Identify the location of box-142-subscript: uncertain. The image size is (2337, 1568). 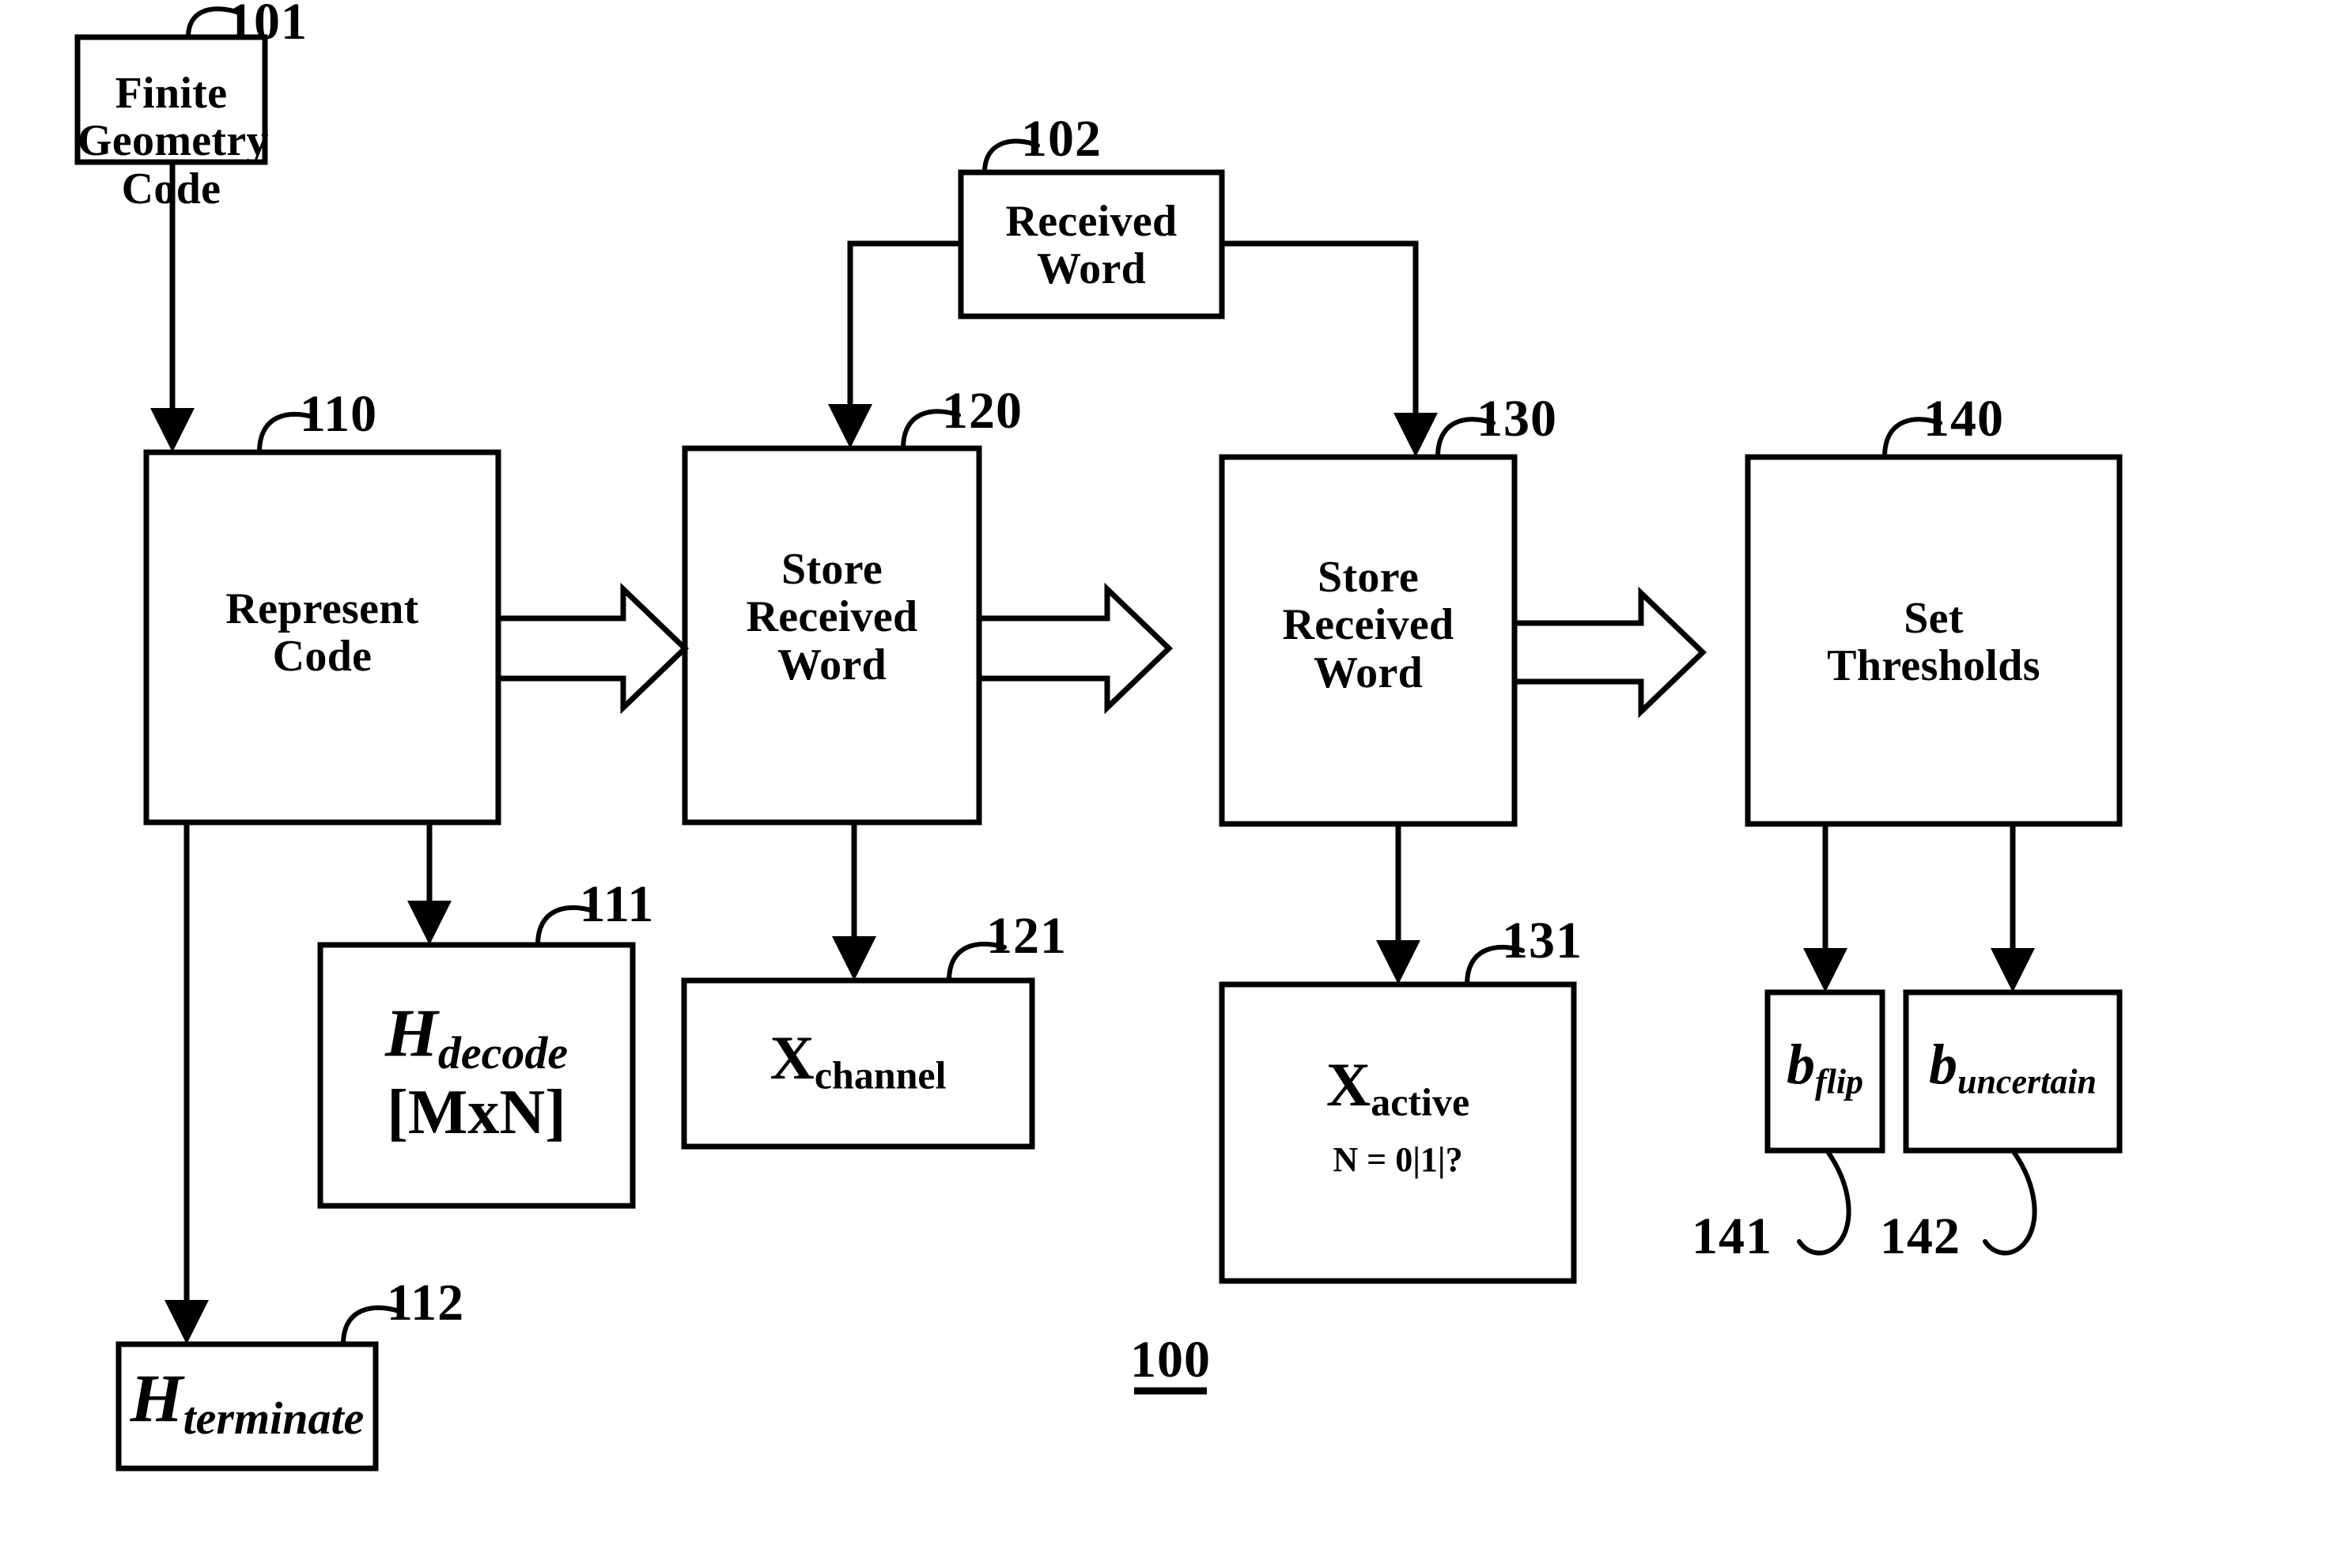
(2027, 1081).